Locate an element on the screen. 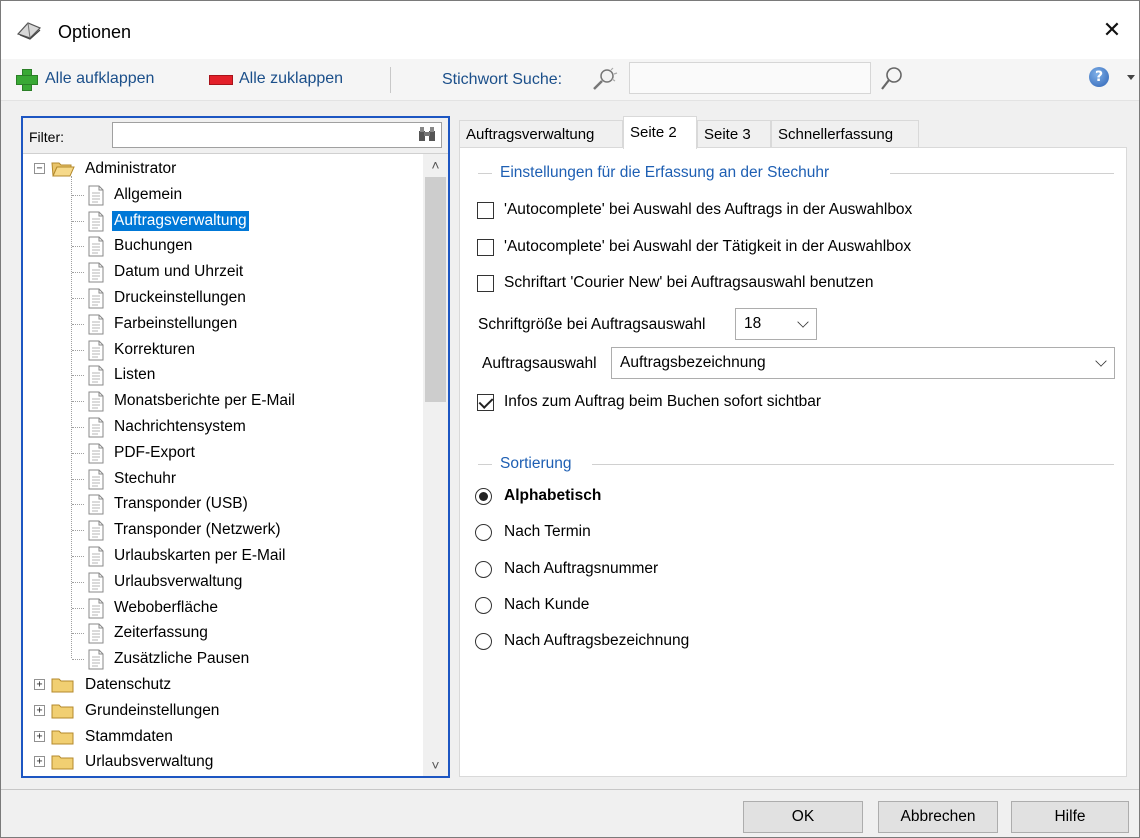 This screenshot has height=838, width=1140. order-selection-value: Auftragsbezeichnung is located at coordinates (693, 362).